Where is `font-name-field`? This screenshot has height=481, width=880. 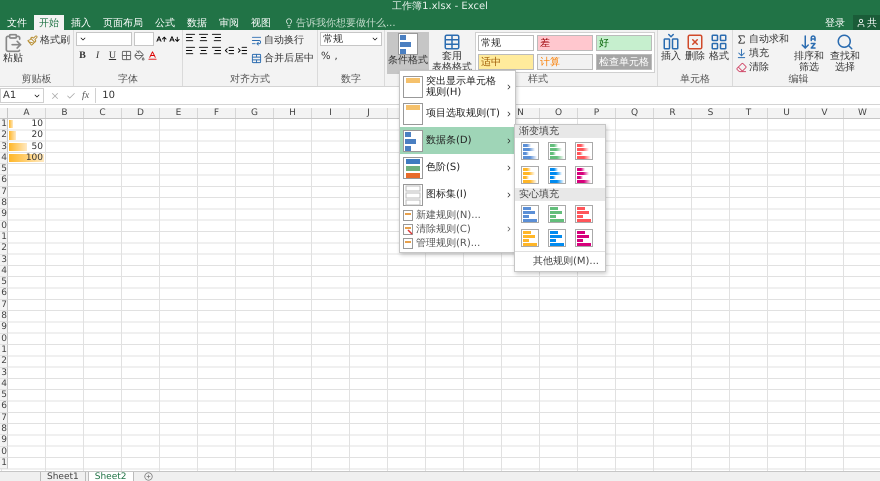 font-name-field is located at coordinates (104, 39).